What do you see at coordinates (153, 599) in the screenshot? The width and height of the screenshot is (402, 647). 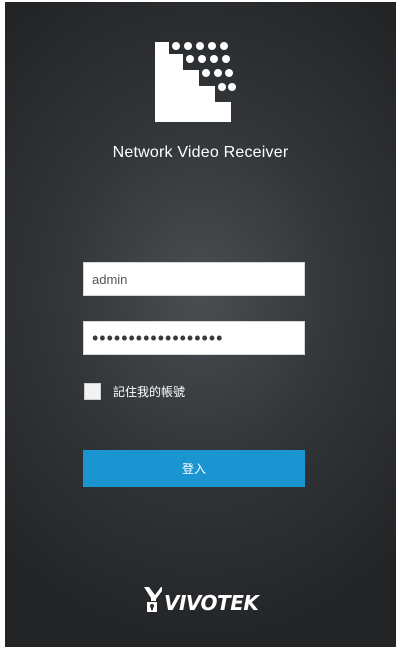 I see `vivotek-mark-icon` at bounding box center [153, 599].